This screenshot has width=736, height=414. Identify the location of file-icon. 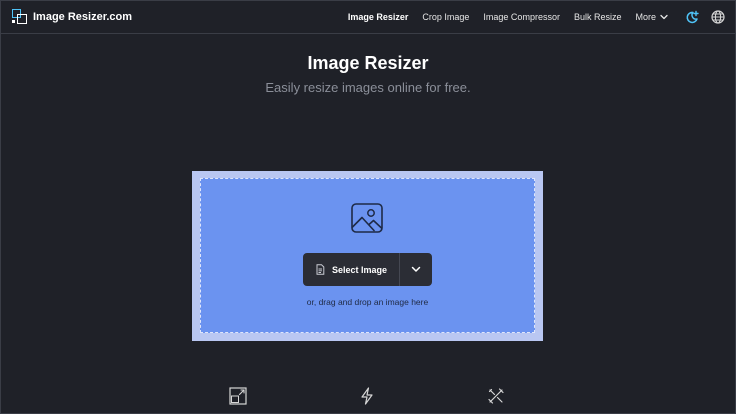
(320, 269).